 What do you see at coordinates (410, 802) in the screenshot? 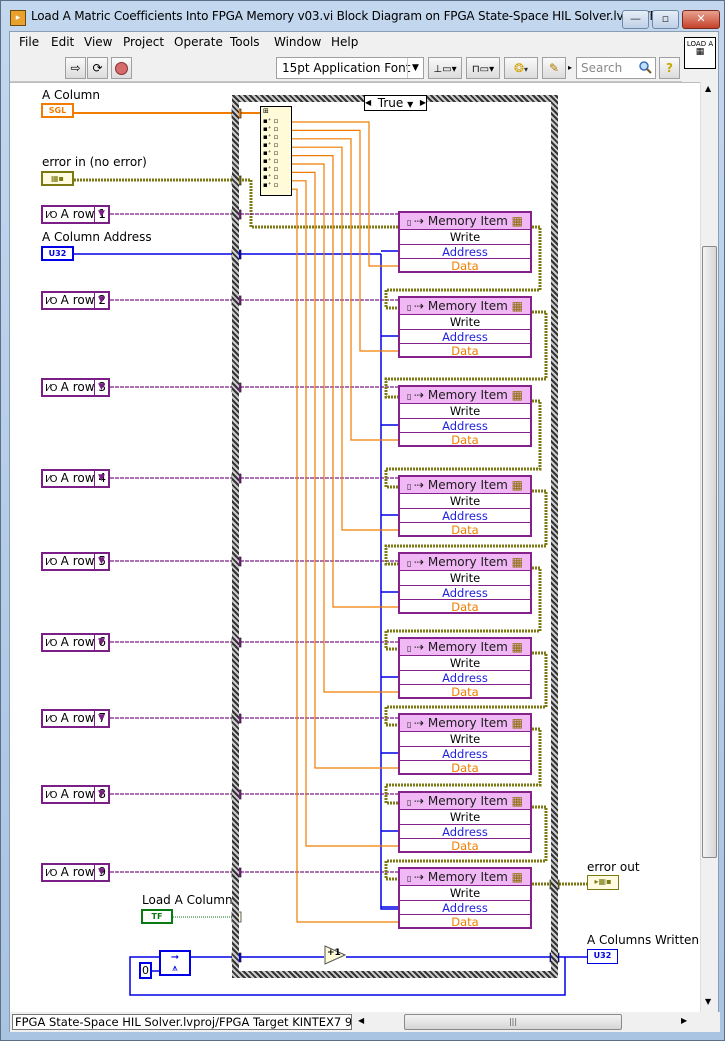
I see `memory-ref-icon: ▯` at bounding box center [410, 802].